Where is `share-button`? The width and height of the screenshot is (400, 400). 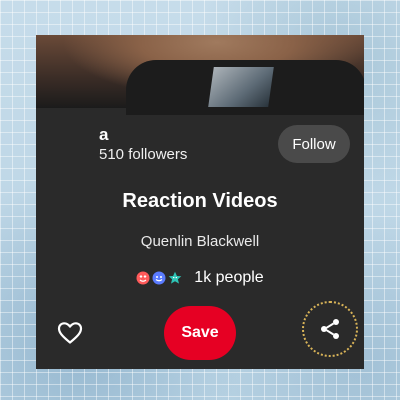
share-button is located at coordinates (330, 329).